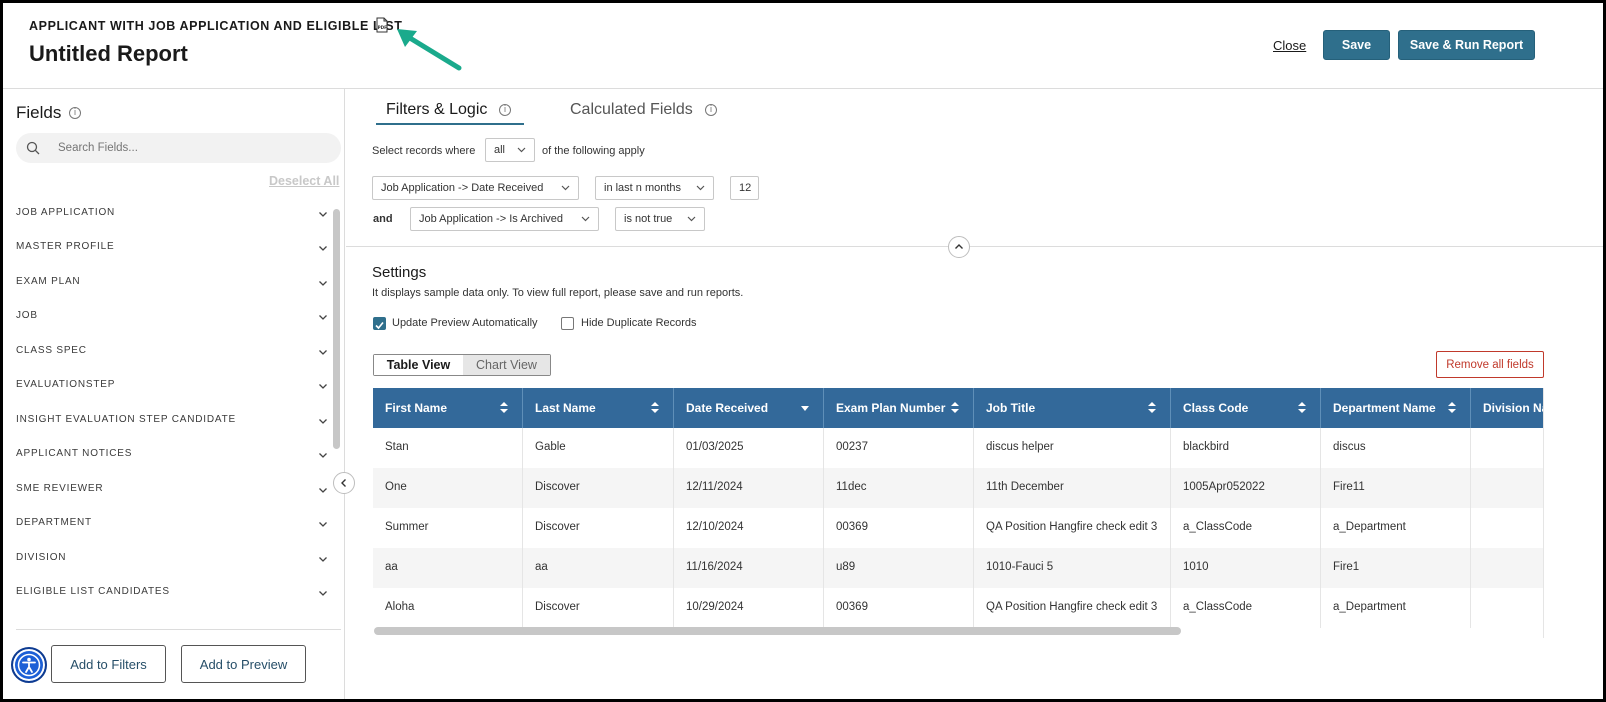 This screenshot has height=702, width=1606. What do you see at coordinates (172, 256) in the screenshot?
I see `field-group-item: MASTER PROFILE` at bounding box center [172, 256].